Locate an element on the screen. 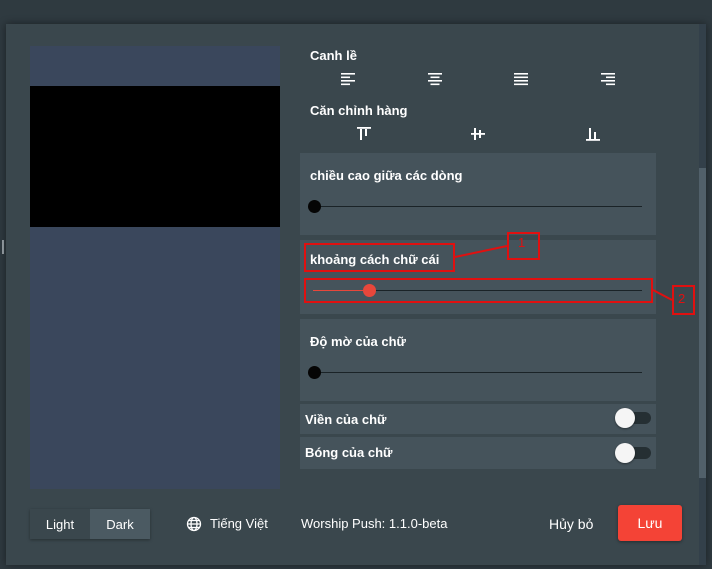 The width and height of the screenshot is (712, 569). theme-toggle-group: Light Dark is located at coordinates (90, 524).